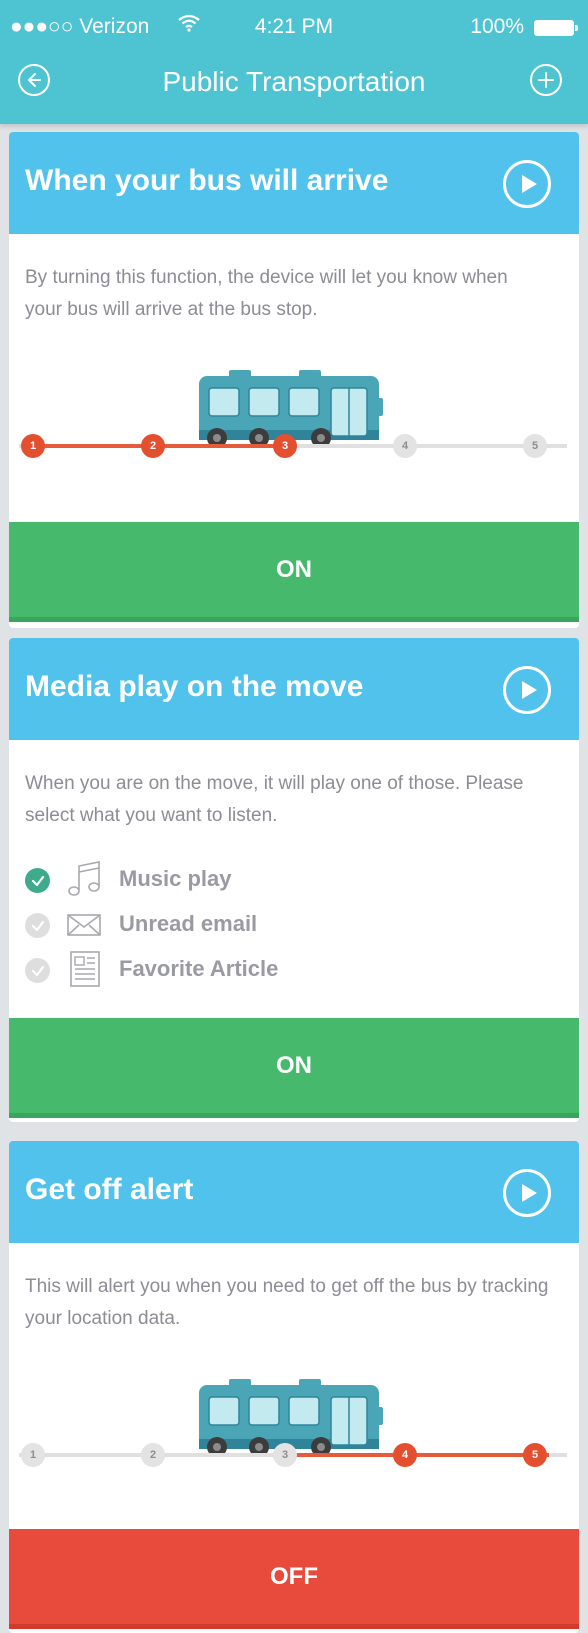  What do you see at coordinates (294, 1192) in the screenshot?
I see `card-header: Get off alert` at bounding box center [294, 1192].